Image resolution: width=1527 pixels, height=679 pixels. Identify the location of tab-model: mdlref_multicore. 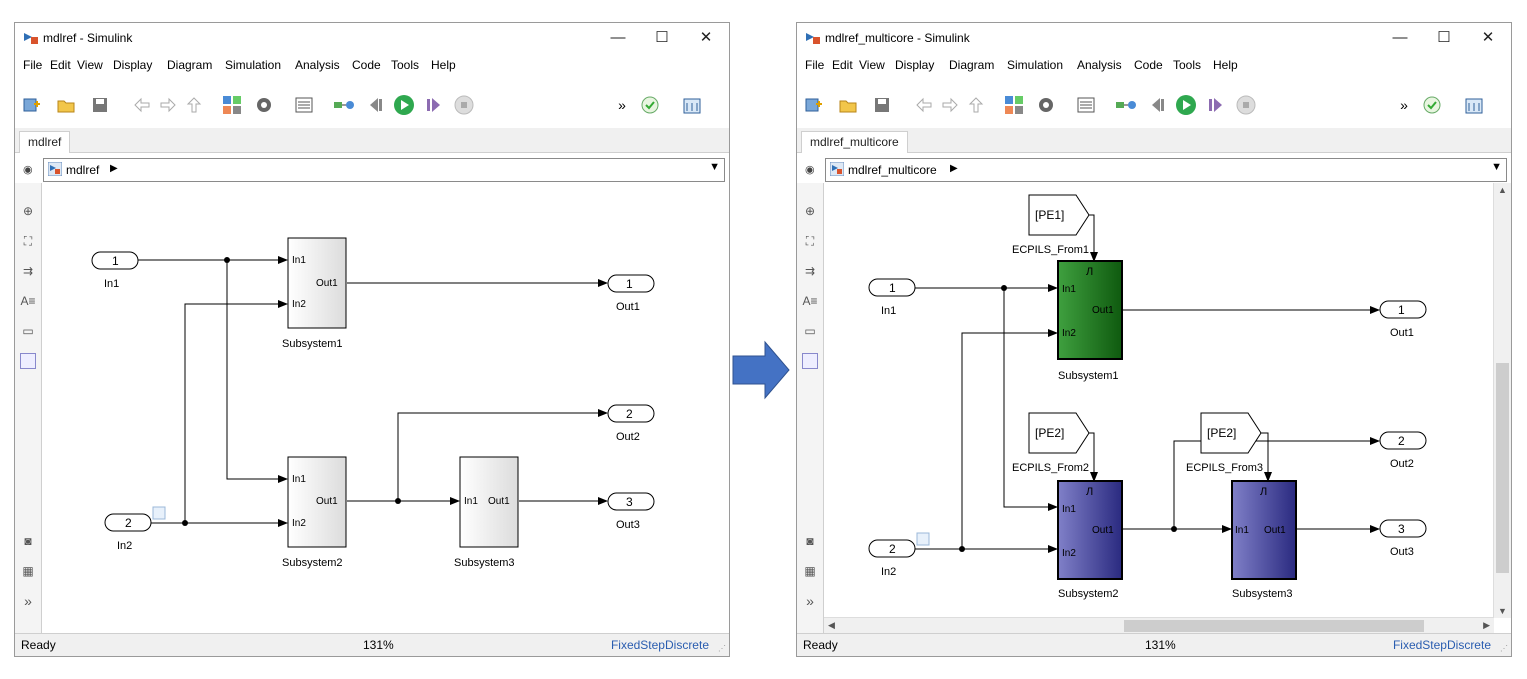
(854, 142).